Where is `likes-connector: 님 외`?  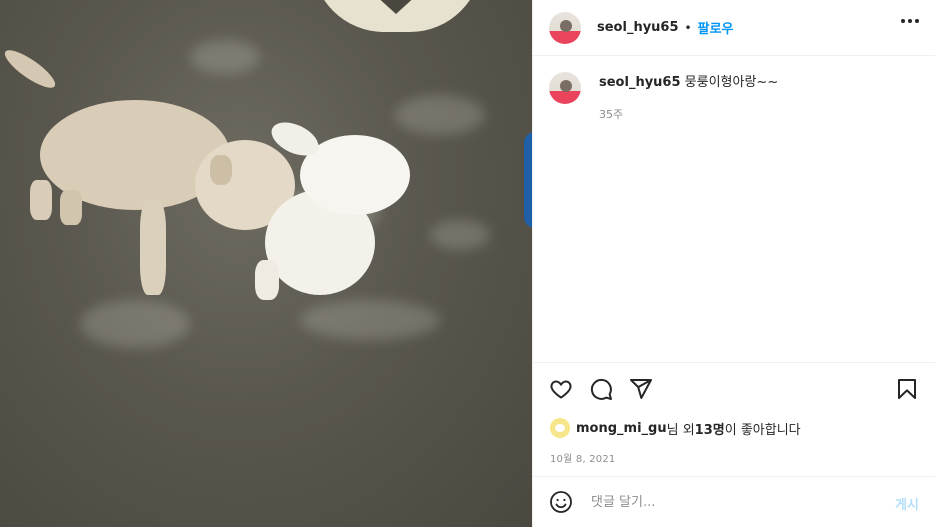
likes-connector: 님 외 is located at coordinates (680, 430).